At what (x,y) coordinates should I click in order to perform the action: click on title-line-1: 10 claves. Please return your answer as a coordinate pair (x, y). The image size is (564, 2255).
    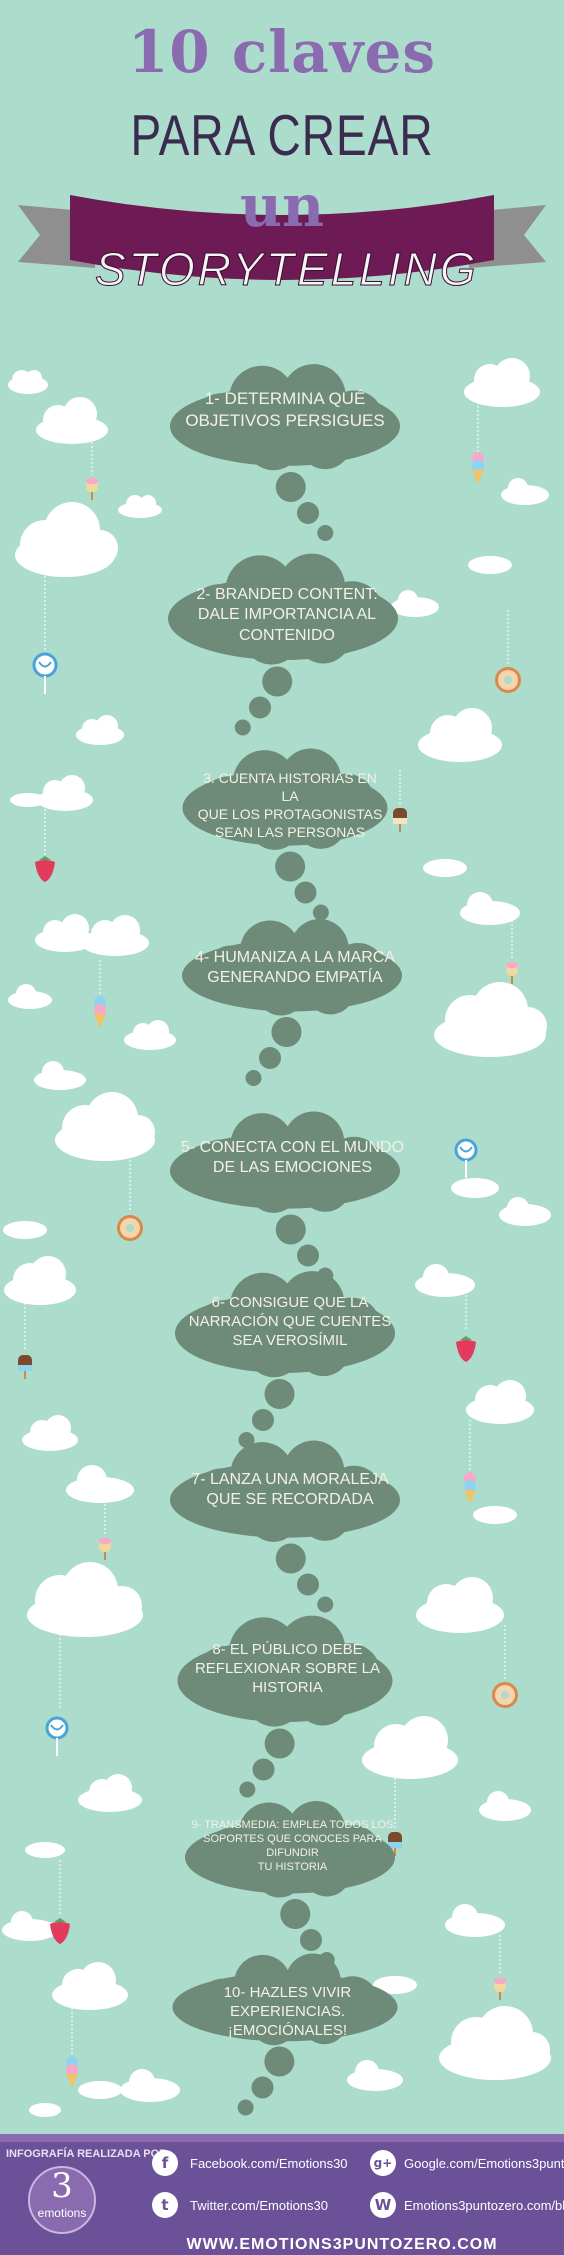
    Looking at the image, I should click on (282, 52).